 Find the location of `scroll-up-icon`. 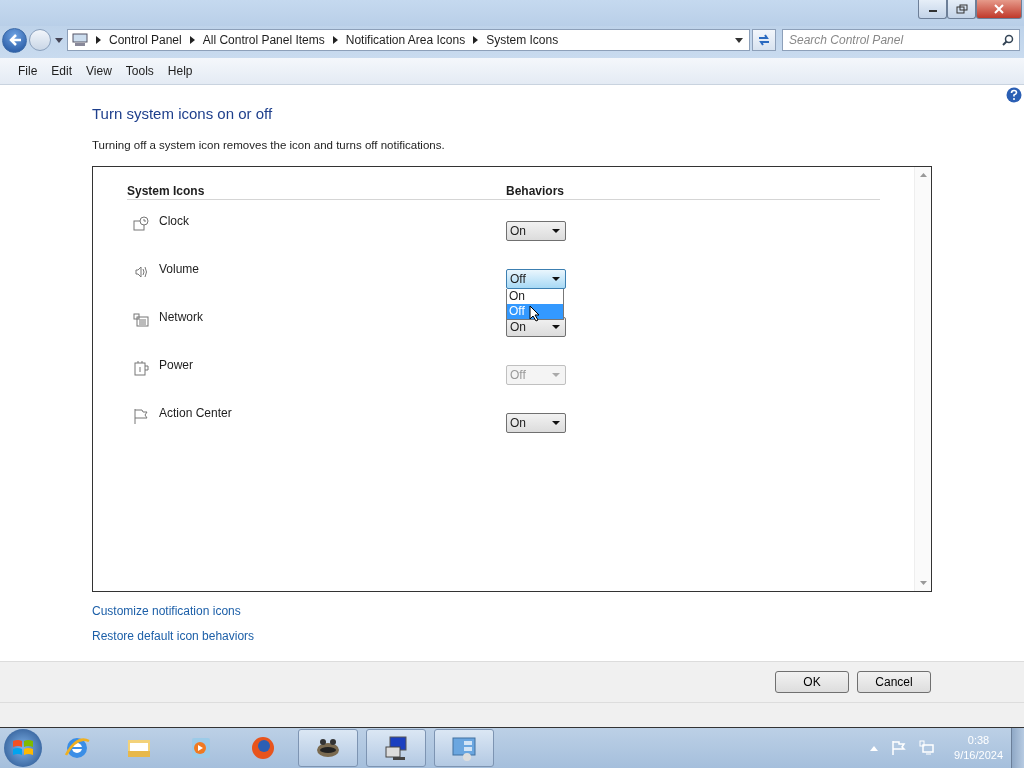

scroll-up-icon is located at coordinates (923, 175).